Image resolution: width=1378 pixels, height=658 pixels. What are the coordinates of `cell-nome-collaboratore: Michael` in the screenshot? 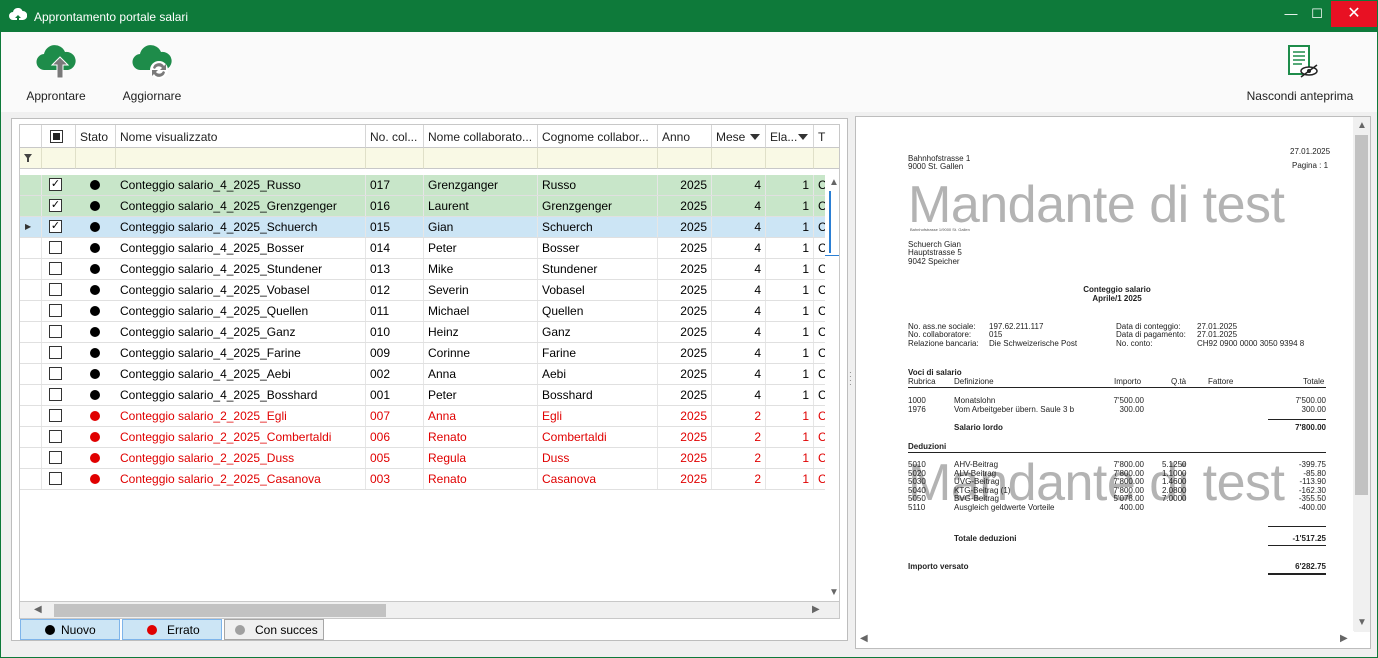 It's located at (481, 311).